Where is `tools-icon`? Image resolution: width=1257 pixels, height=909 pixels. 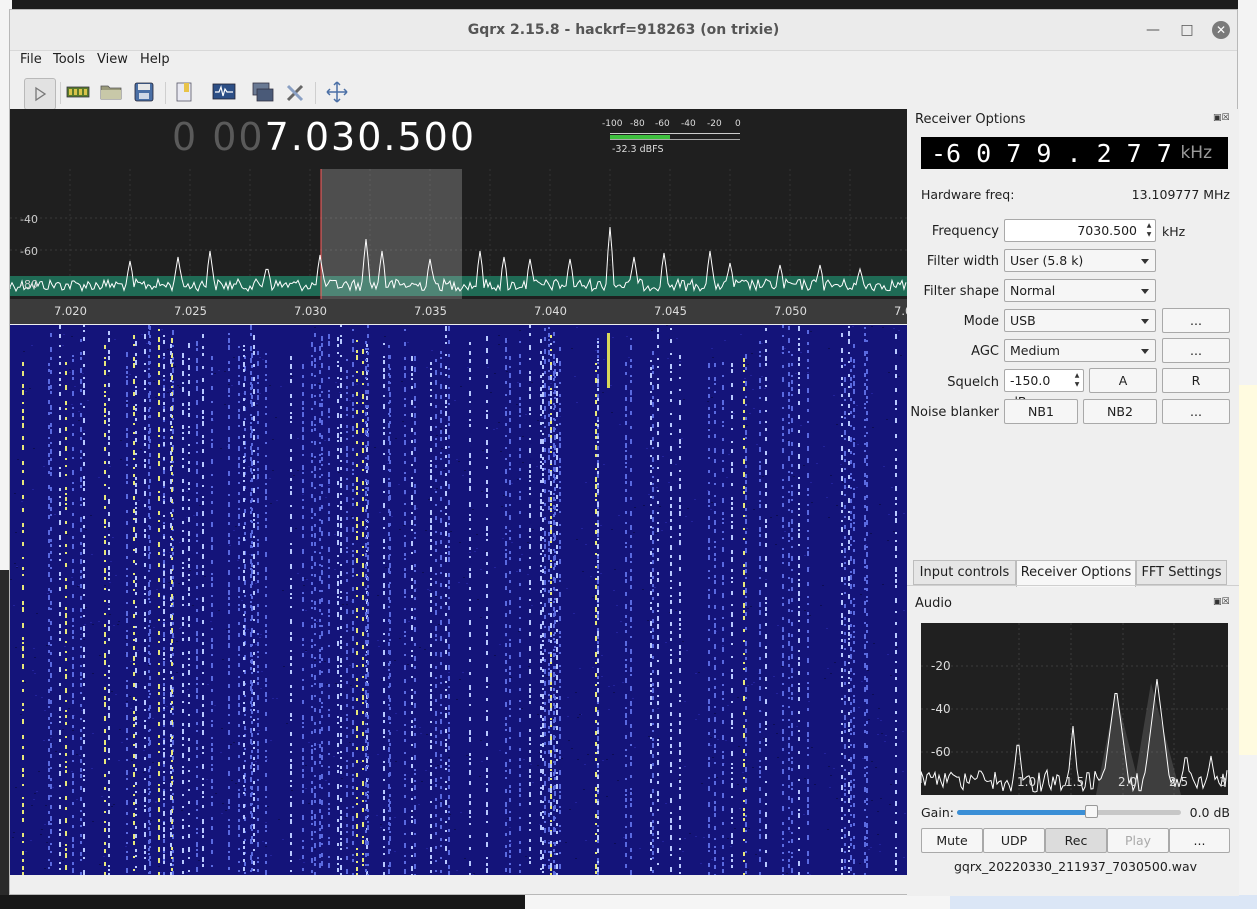 tools-icon is located at coordinates (296, 92).